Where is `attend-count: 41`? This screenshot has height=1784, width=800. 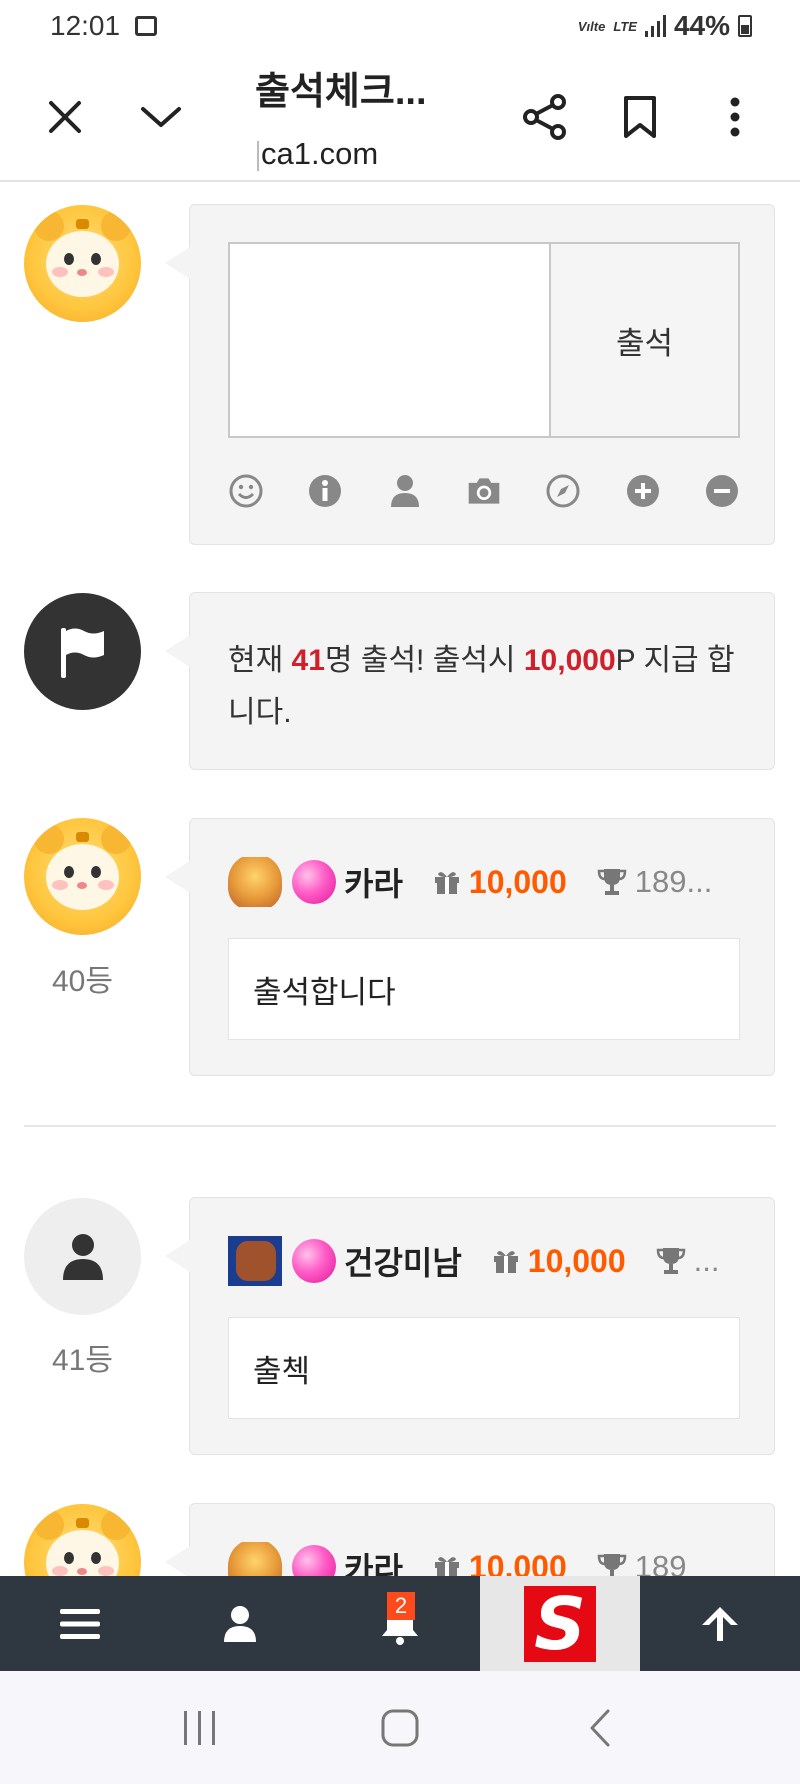
attend-count: 41 is located at coordinates (308, 660).